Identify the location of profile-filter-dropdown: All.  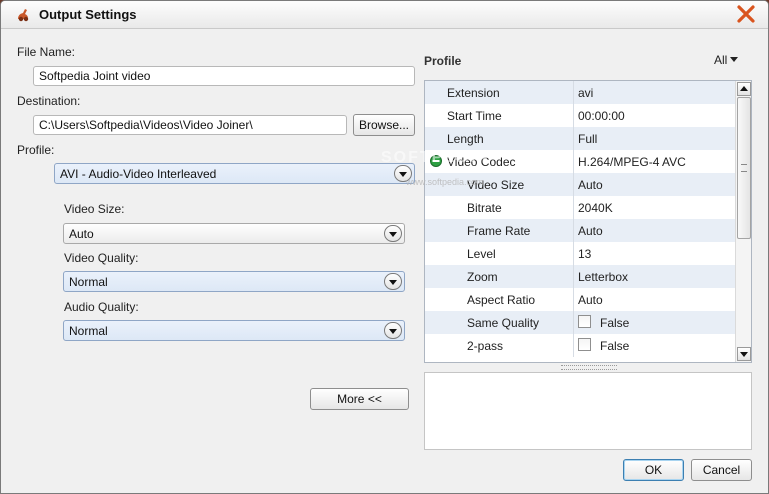
(726, 60).